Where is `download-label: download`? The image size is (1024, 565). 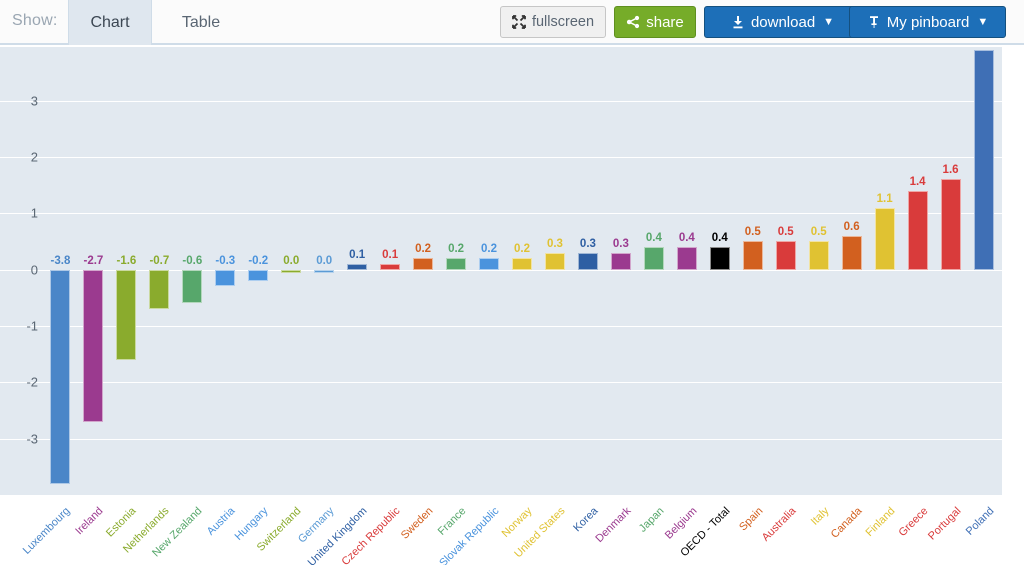
download-label: download is located at coordinates (783, 22).